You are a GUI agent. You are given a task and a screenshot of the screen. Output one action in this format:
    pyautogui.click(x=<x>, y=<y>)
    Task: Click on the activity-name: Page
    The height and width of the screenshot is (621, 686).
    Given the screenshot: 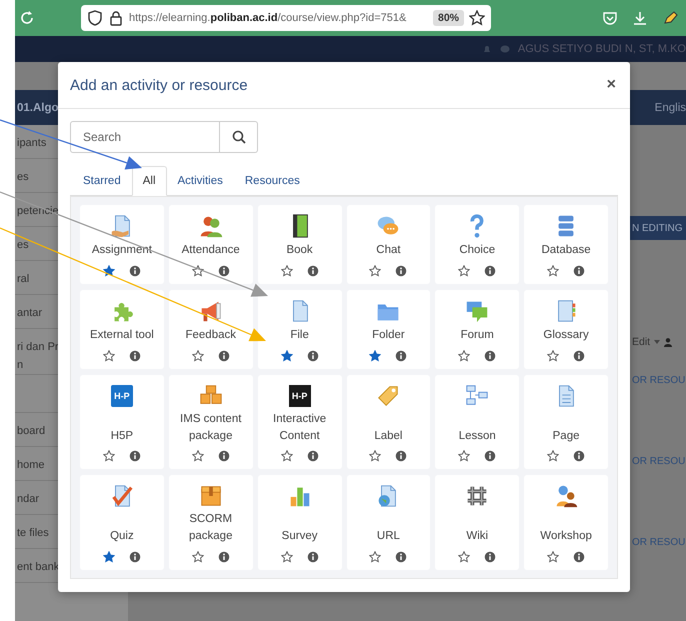 What is the action you would take?
    pyautogui.click(x=566, y=436)
    